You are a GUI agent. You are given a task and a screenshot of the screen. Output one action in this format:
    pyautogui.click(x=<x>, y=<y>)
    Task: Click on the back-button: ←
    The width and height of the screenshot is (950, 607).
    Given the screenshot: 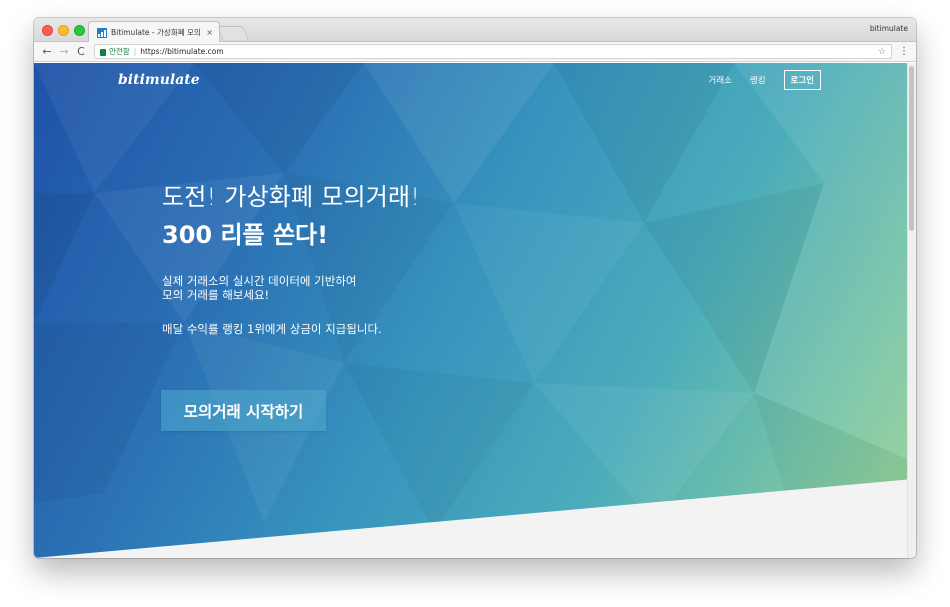 What is the action you would take?
    pyautogui.click(x=47, y=51)
    